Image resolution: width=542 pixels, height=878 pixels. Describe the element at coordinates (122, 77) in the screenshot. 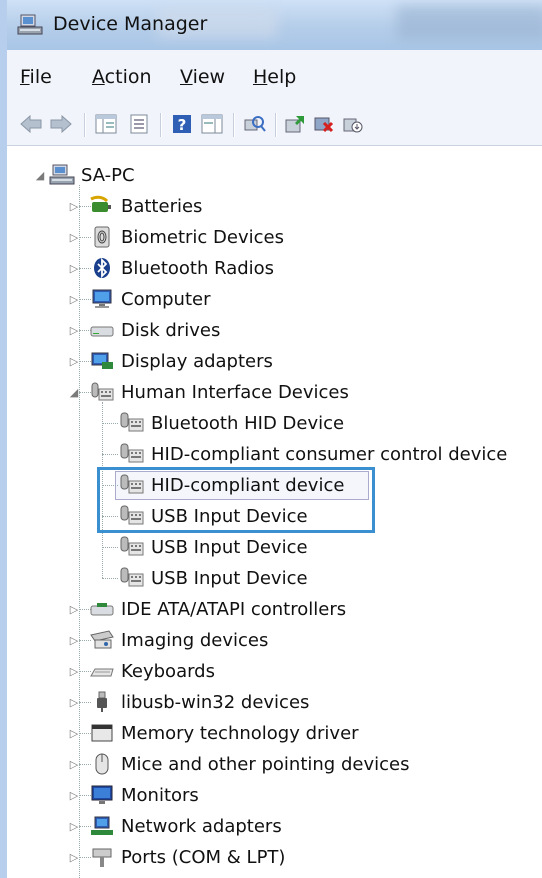

I see `menu-action: Action` at that location.